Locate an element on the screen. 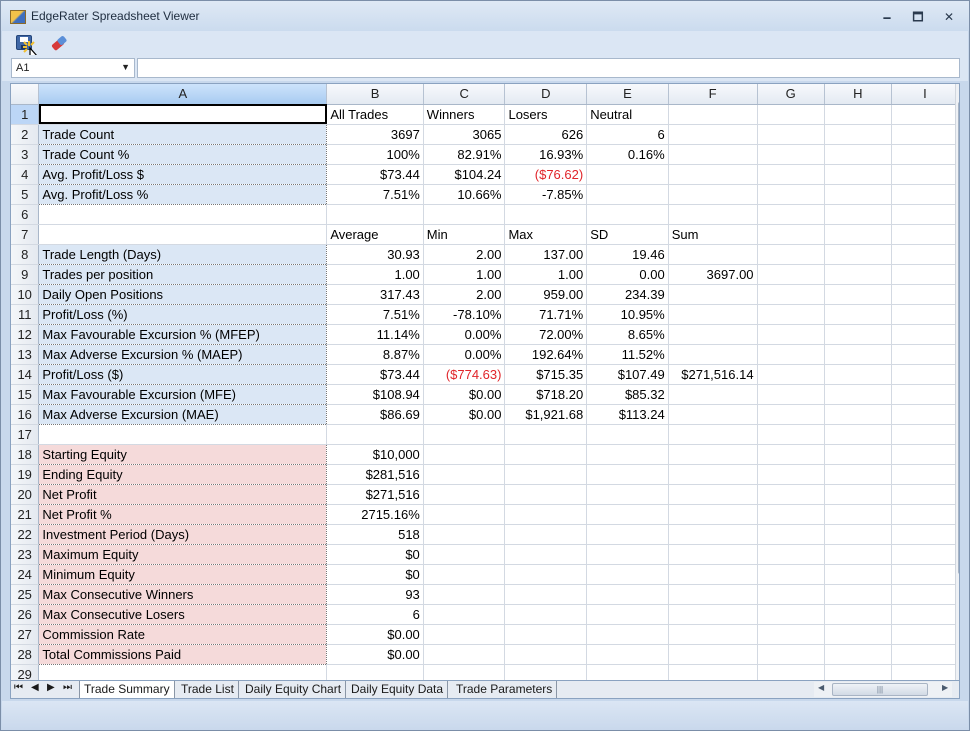  cell-f16 is located at coordinates (713, 414).